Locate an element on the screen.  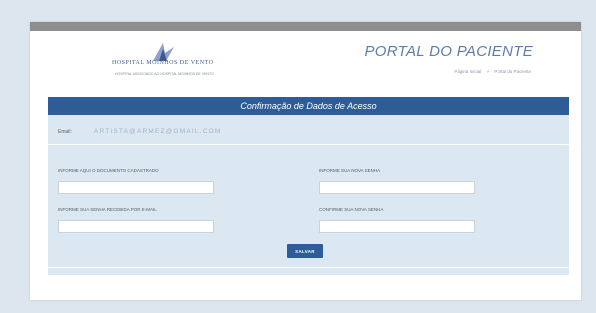
email-row: Email: ARTISTA@ARMEZ@GMAIL.COM is located at coordinates (140, 131).